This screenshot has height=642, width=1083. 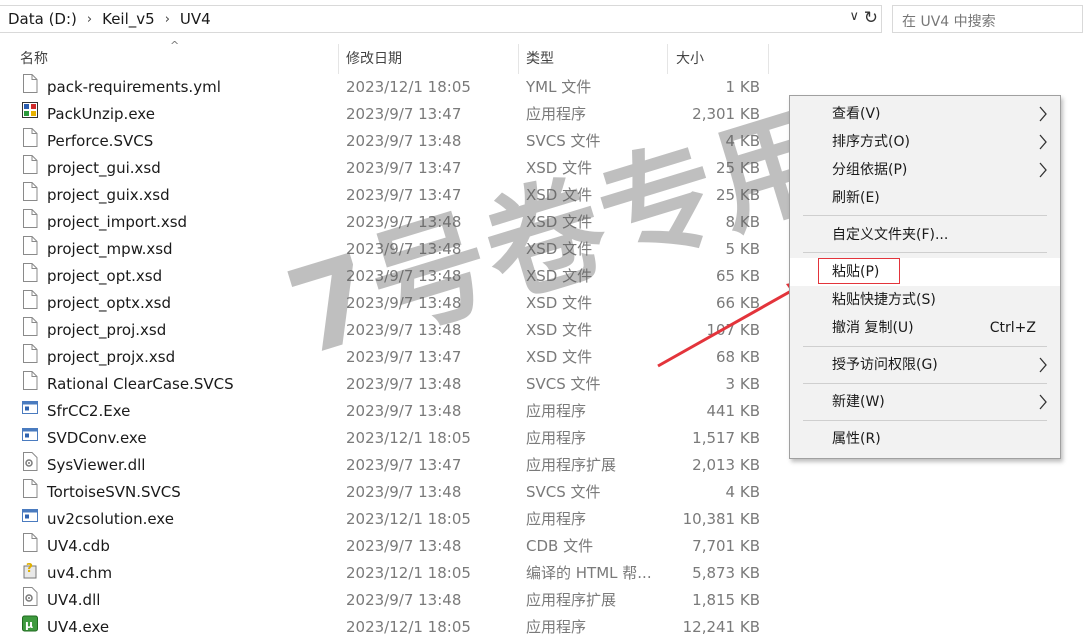 I want to click on dll-icon, so click(x=30, y=600).